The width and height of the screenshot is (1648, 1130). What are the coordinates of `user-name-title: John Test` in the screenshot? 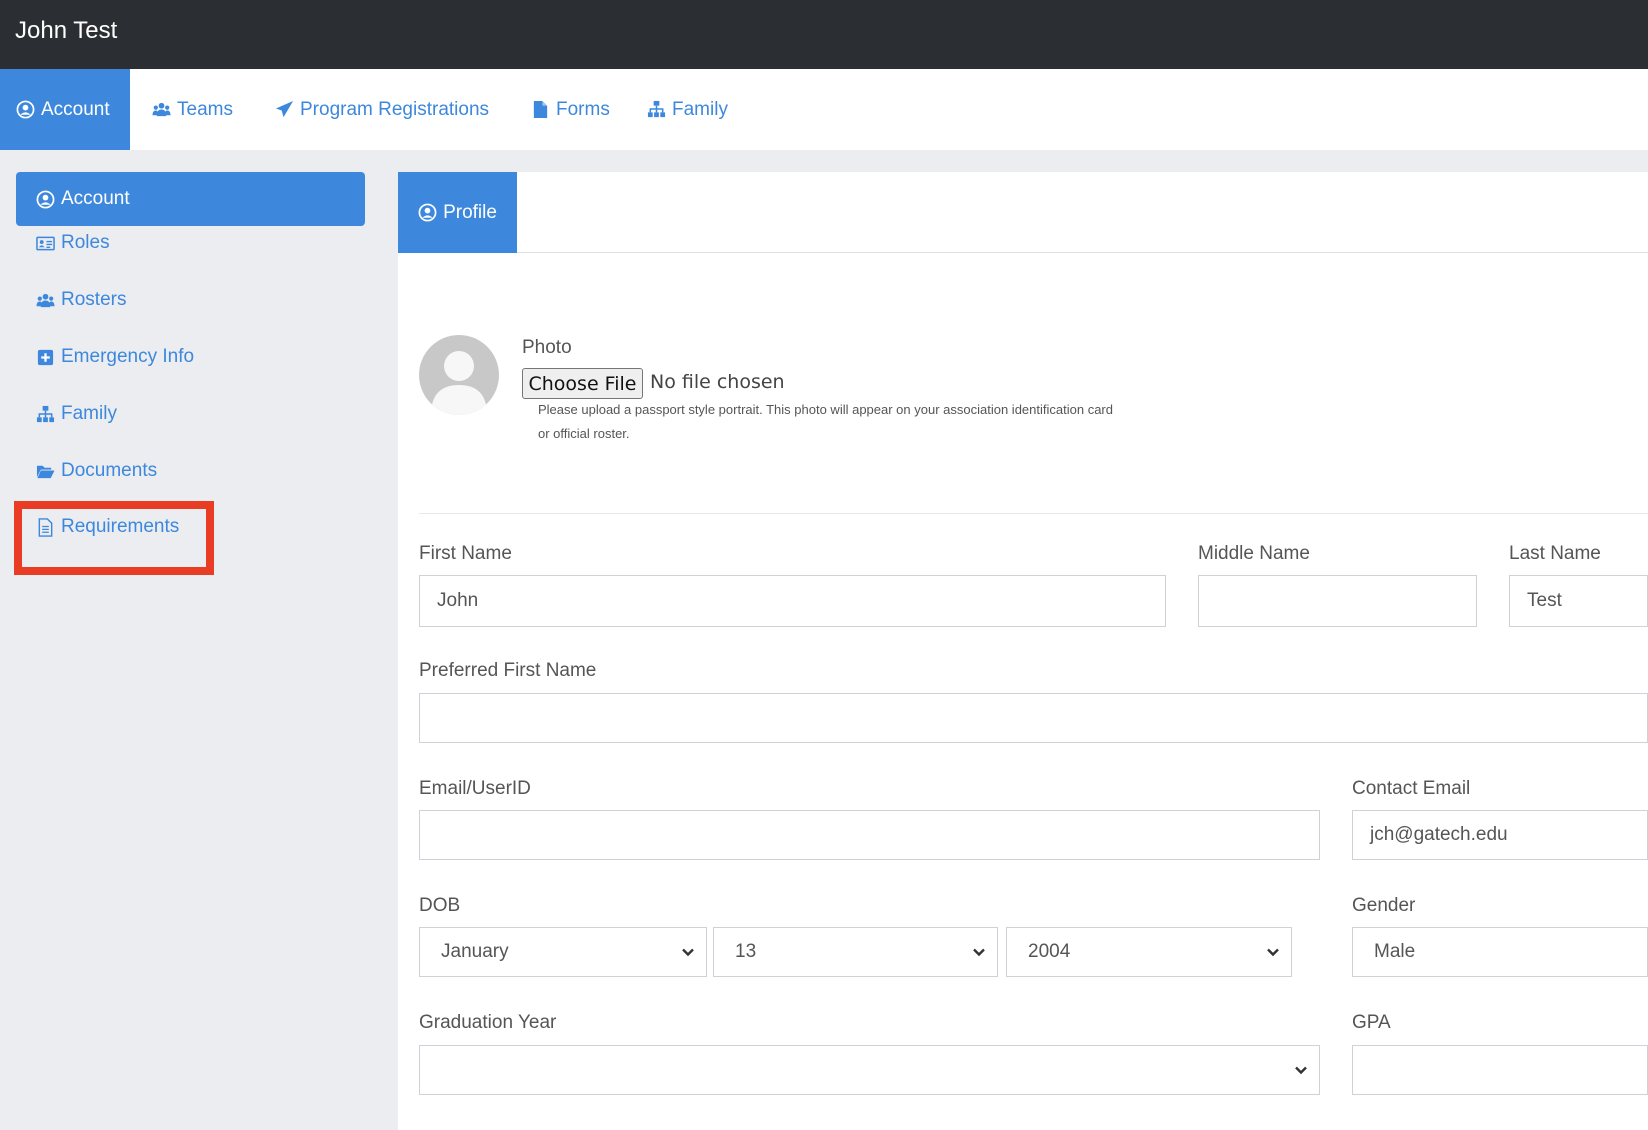 It's located at (66, 30).